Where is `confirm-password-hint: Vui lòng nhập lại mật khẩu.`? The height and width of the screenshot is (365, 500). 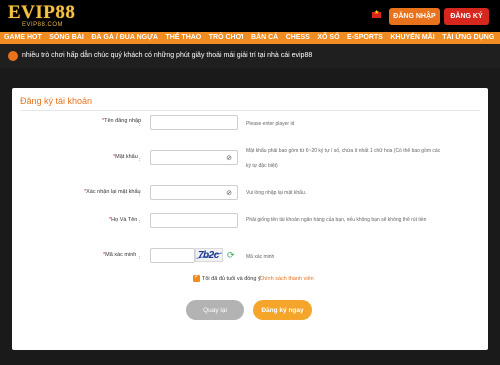 confirm-password-hint: Vui lòng nhập lại mật khẩu. is located at coordinates (276, 193).